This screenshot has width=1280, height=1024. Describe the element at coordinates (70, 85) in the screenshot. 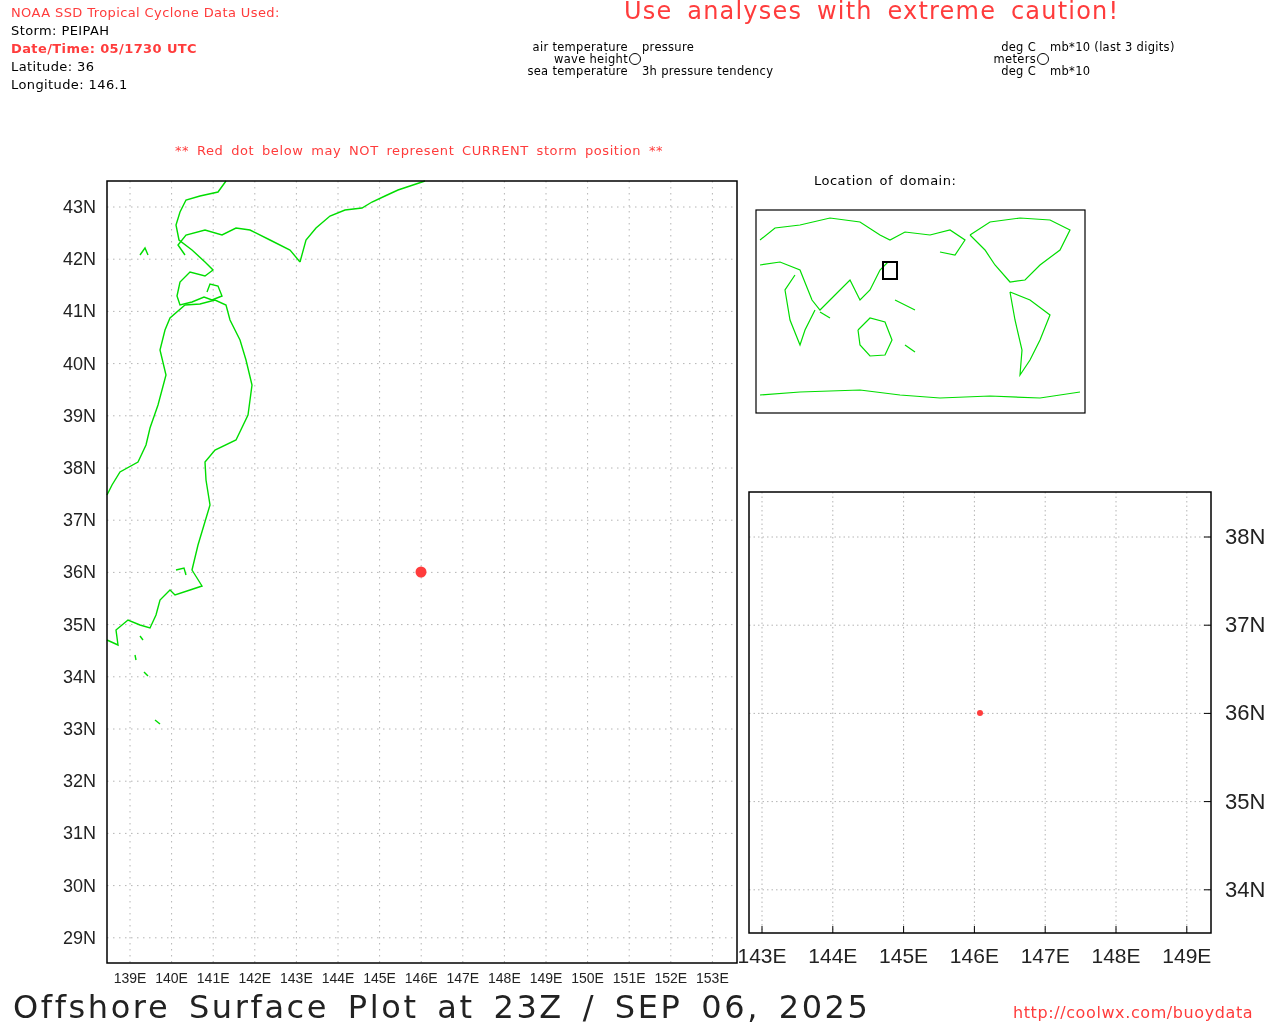

I see `storm-longitude: Longitude: 146.1` at that location.